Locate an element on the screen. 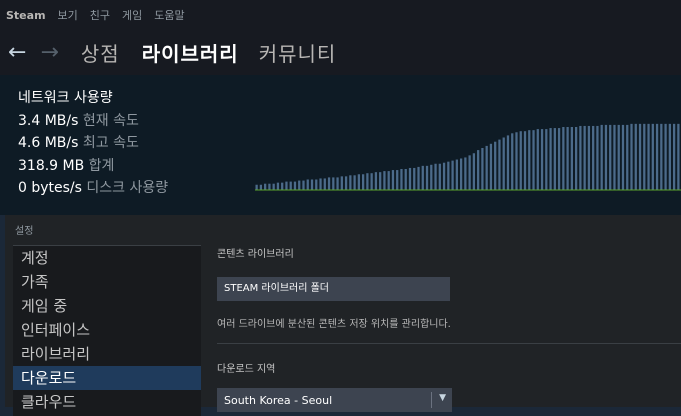  content-library-description: 여러 드라이브에 분산된 콘텐츠 저장 위치를 관리합니다. is located at coordinates (334, 324).